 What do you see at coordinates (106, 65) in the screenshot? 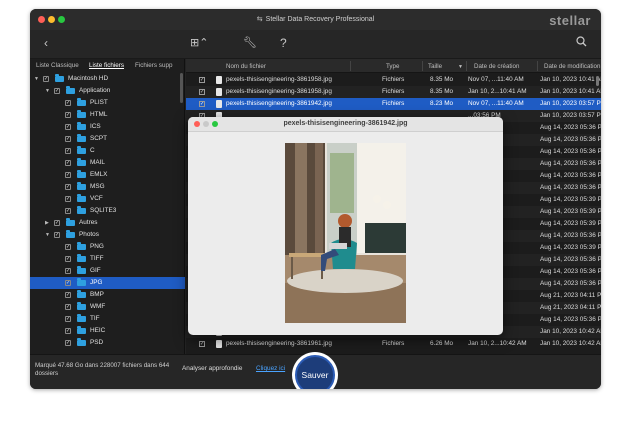
I see `tab-file-list: Liste fichiers` at bounding box center [106, 65].